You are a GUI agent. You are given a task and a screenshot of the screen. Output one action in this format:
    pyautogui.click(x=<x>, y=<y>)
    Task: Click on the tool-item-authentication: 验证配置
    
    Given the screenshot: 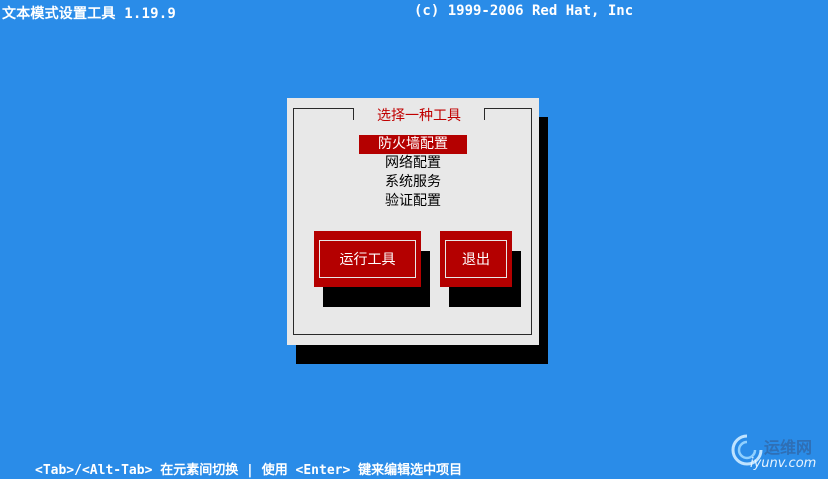 What is the action you would take?
    pyautogui.click(x=413, y=201)
    